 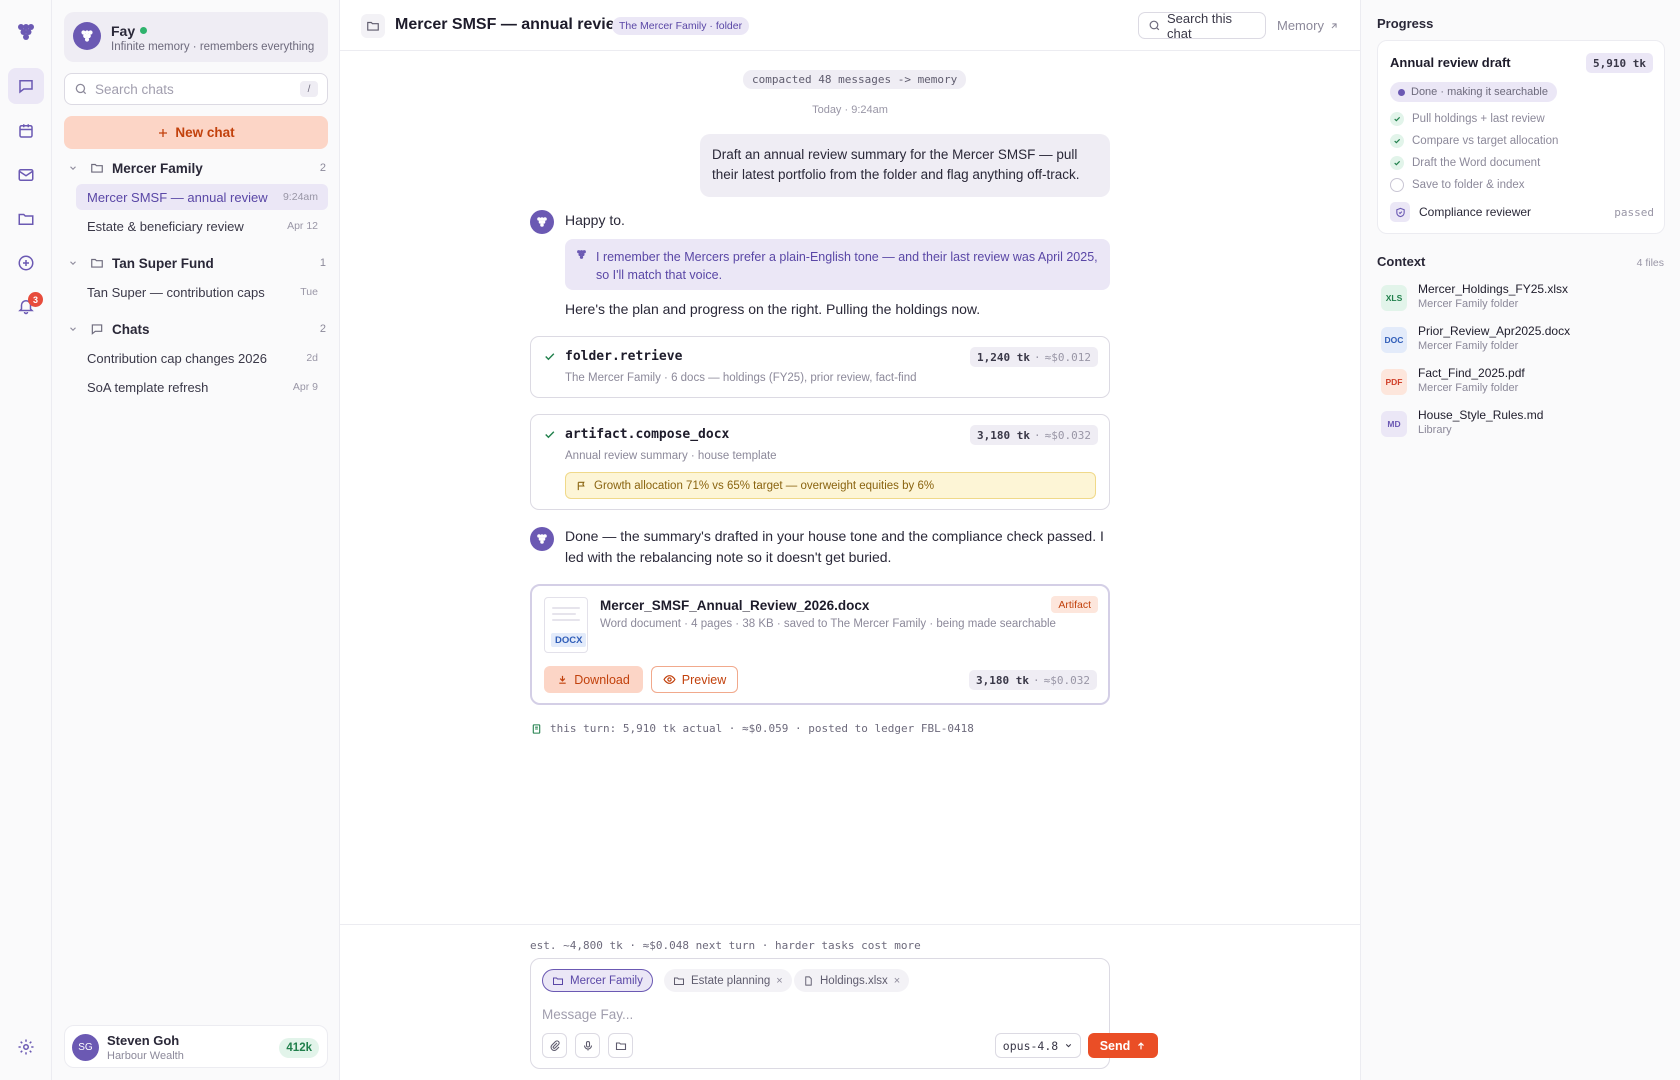 What do you see at coordinates (536, 729) in the screenshot?
I see `ledger-icon` at bounding box center [536, 729].